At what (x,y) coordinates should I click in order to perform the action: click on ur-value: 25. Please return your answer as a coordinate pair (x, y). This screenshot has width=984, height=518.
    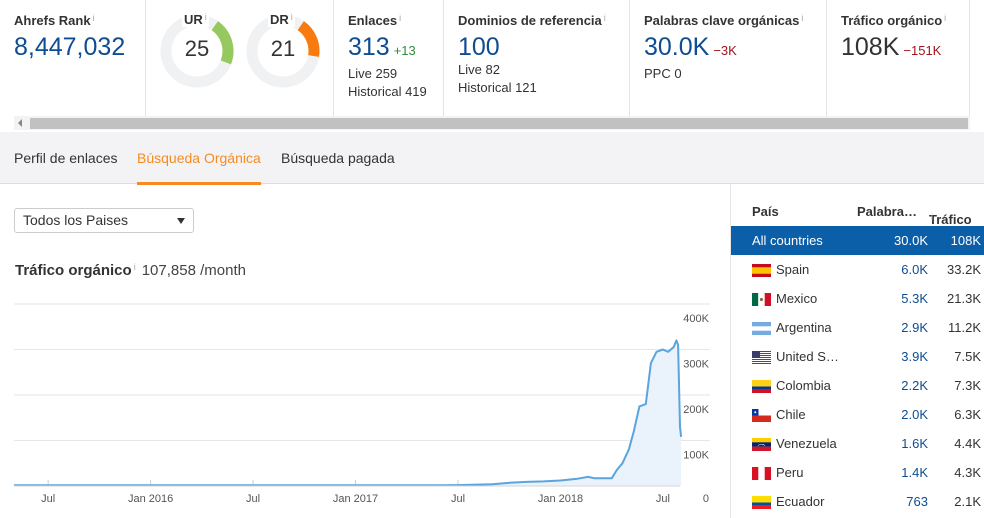
    Looking at the image, I should click on (197, 48).